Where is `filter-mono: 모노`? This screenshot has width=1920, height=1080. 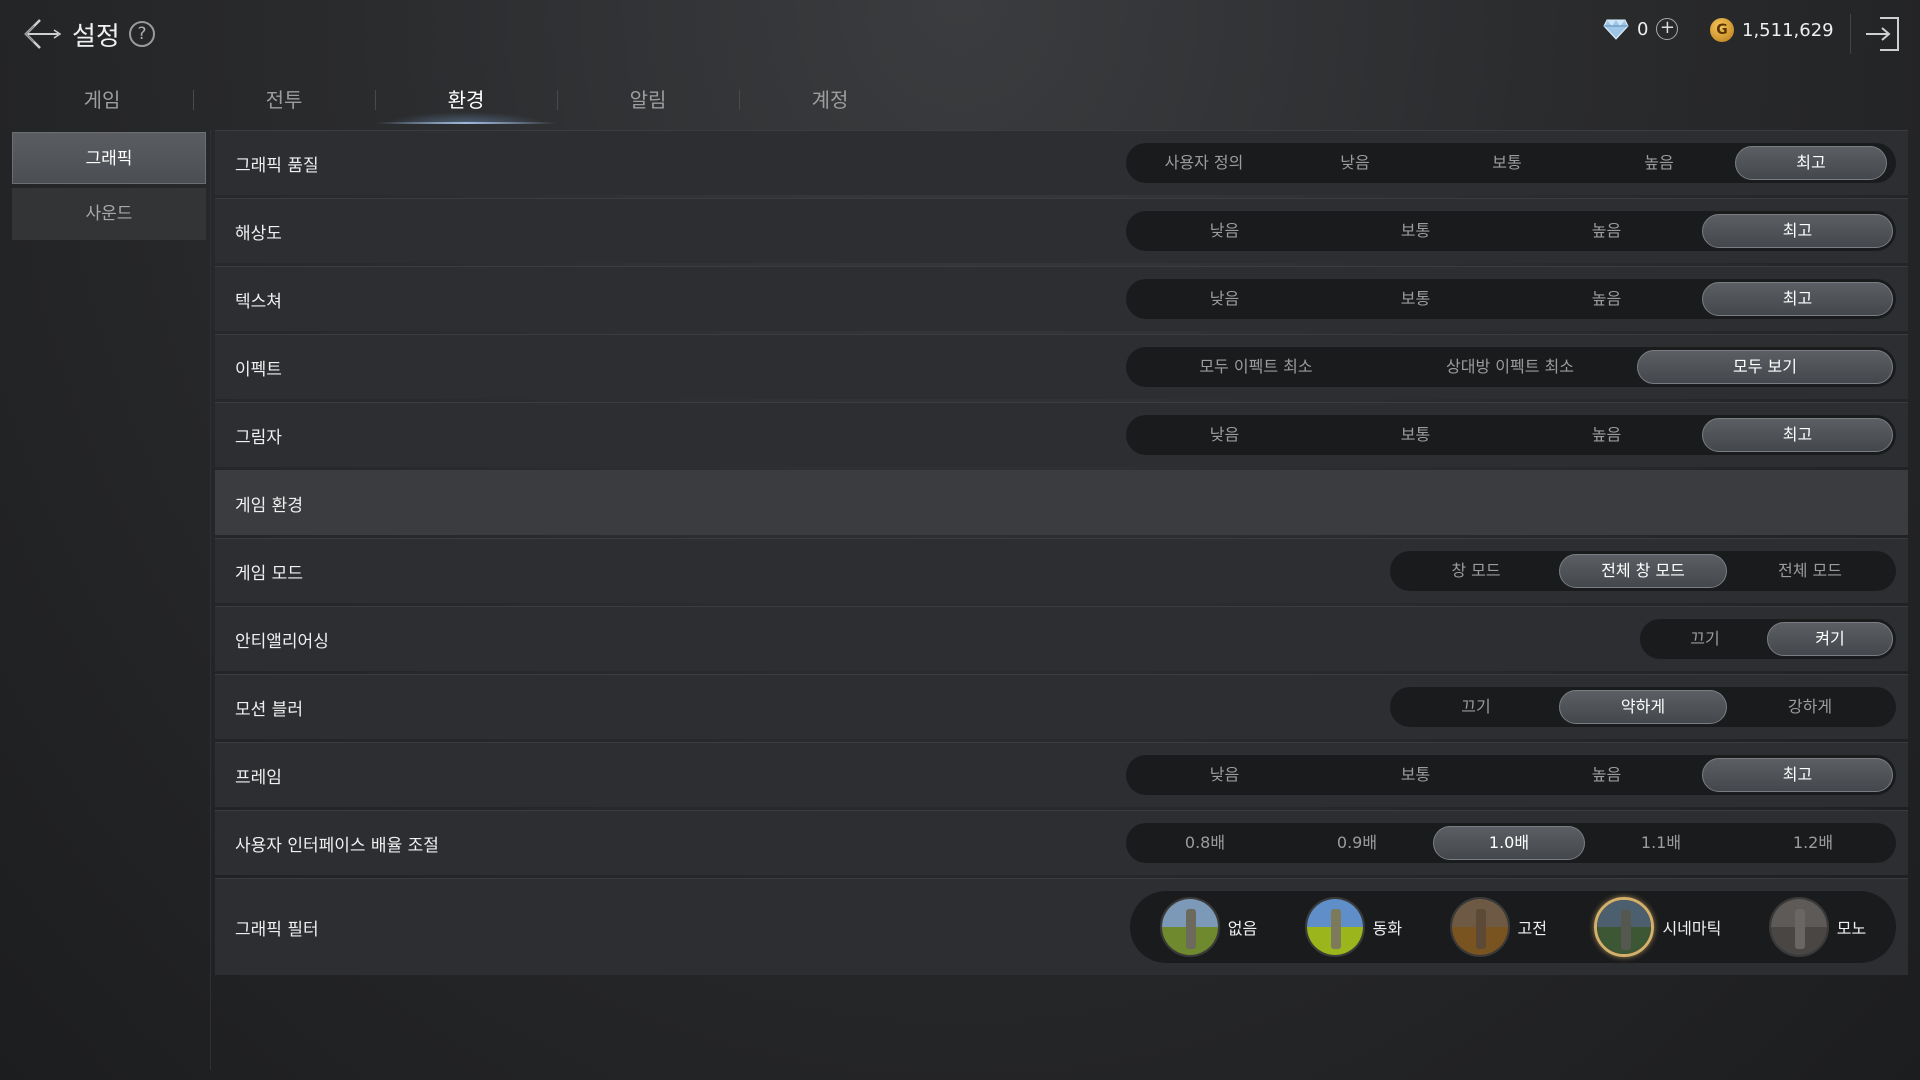 filter-mono: 모노 is located at coordinates (1817, 927).